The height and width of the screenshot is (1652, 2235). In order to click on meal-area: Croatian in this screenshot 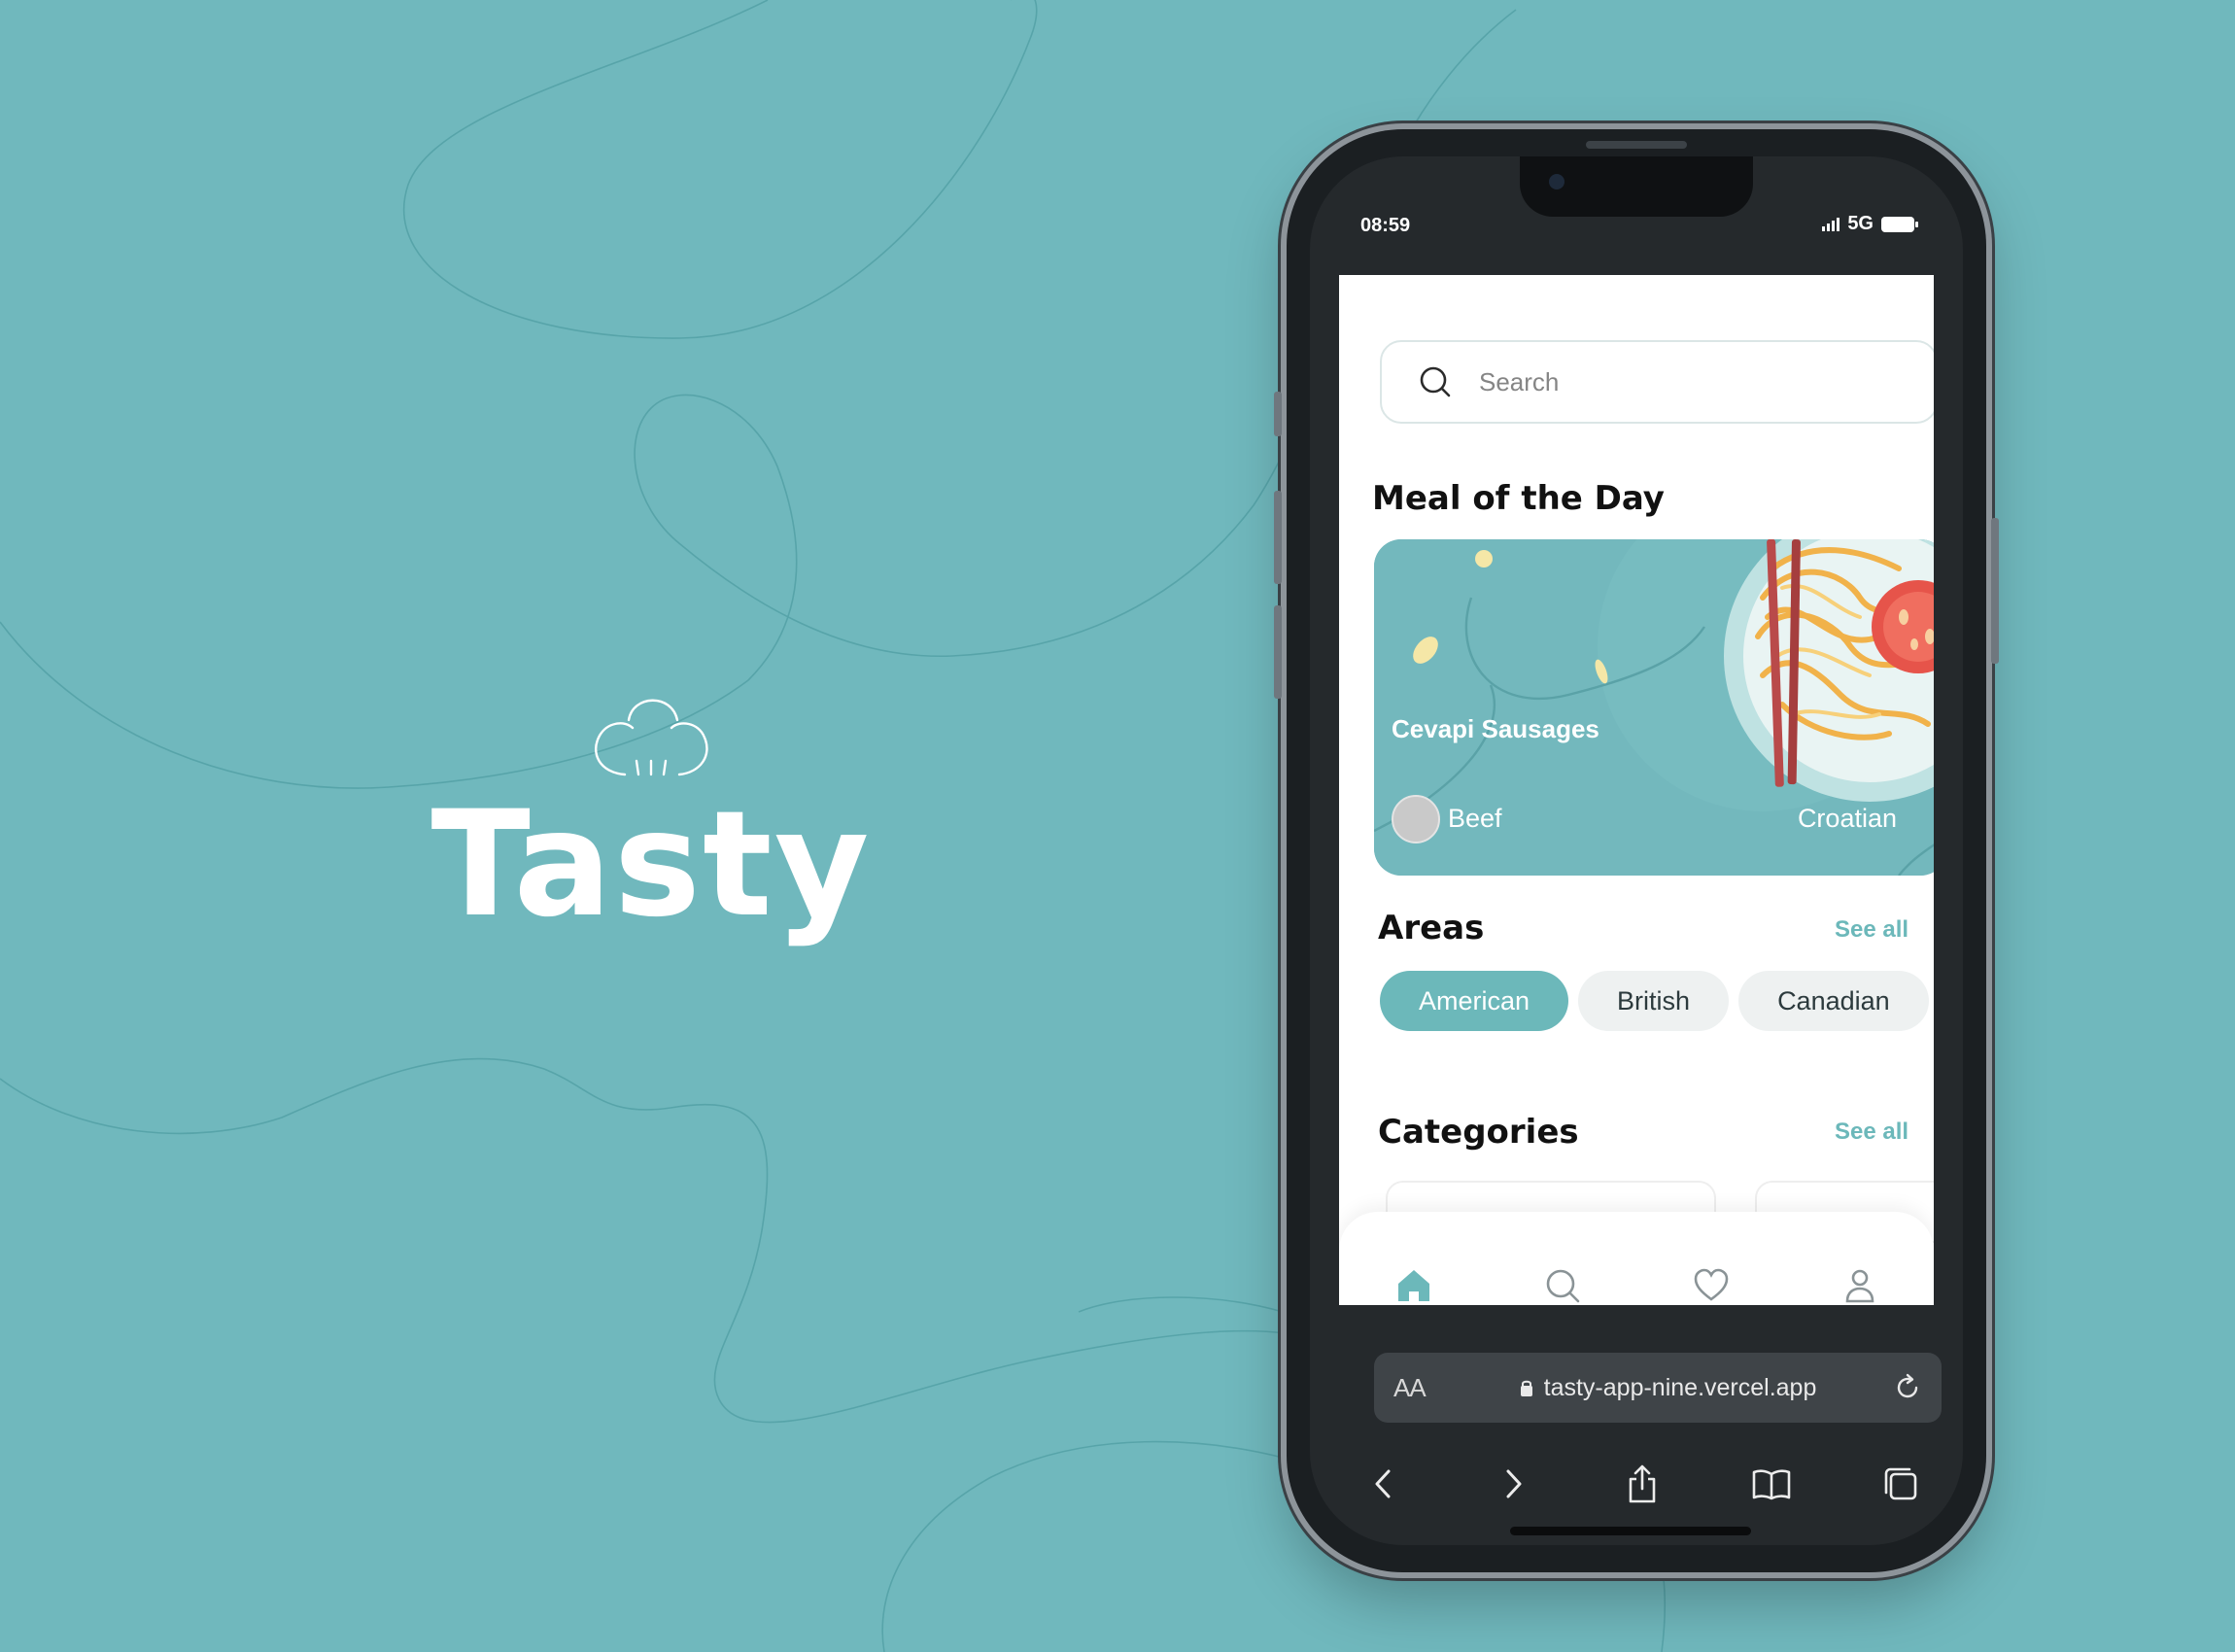, I will do `click(1847, 819)`.